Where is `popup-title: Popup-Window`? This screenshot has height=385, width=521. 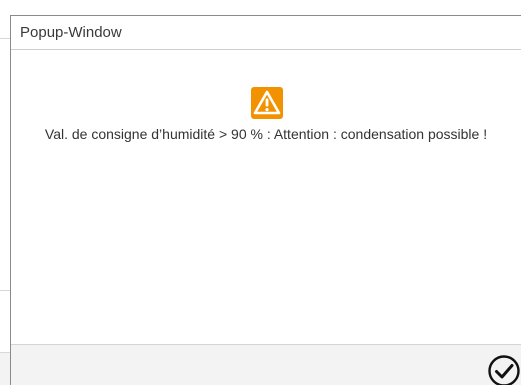
popup-title: Popup-Window is located at coordinates (266, 33).